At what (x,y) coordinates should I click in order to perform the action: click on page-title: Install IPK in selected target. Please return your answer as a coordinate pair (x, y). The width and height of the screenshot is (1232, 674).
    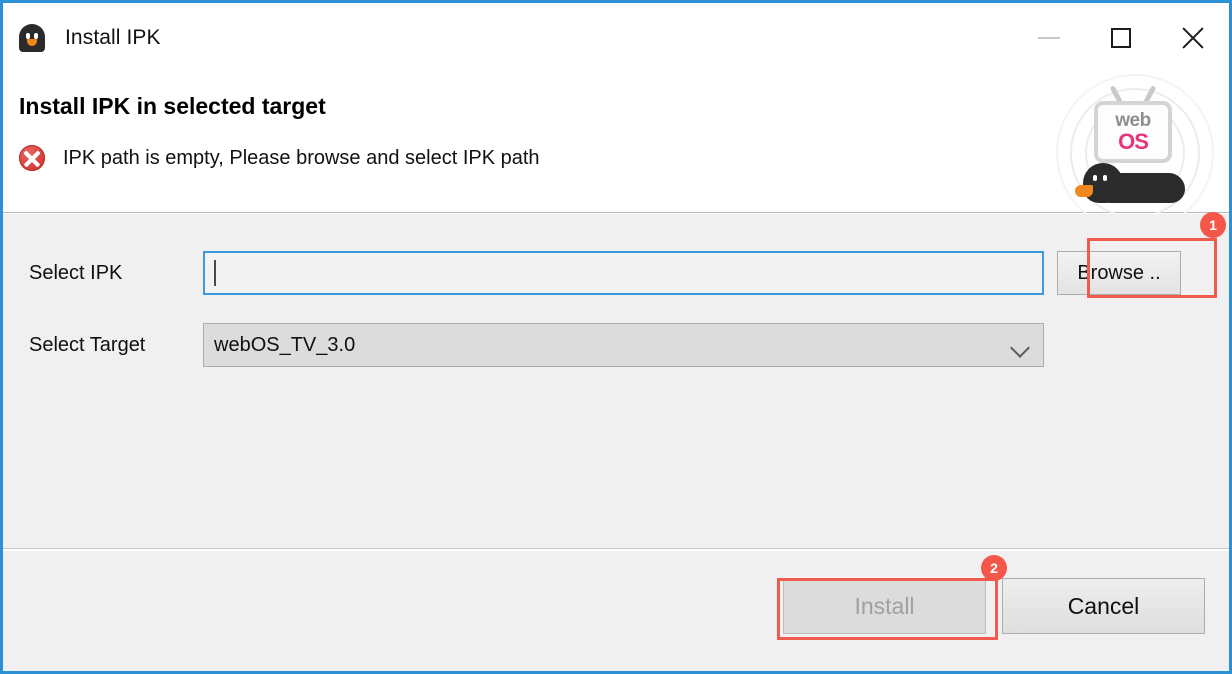
    Looking at the image, I should click on (172, 106).